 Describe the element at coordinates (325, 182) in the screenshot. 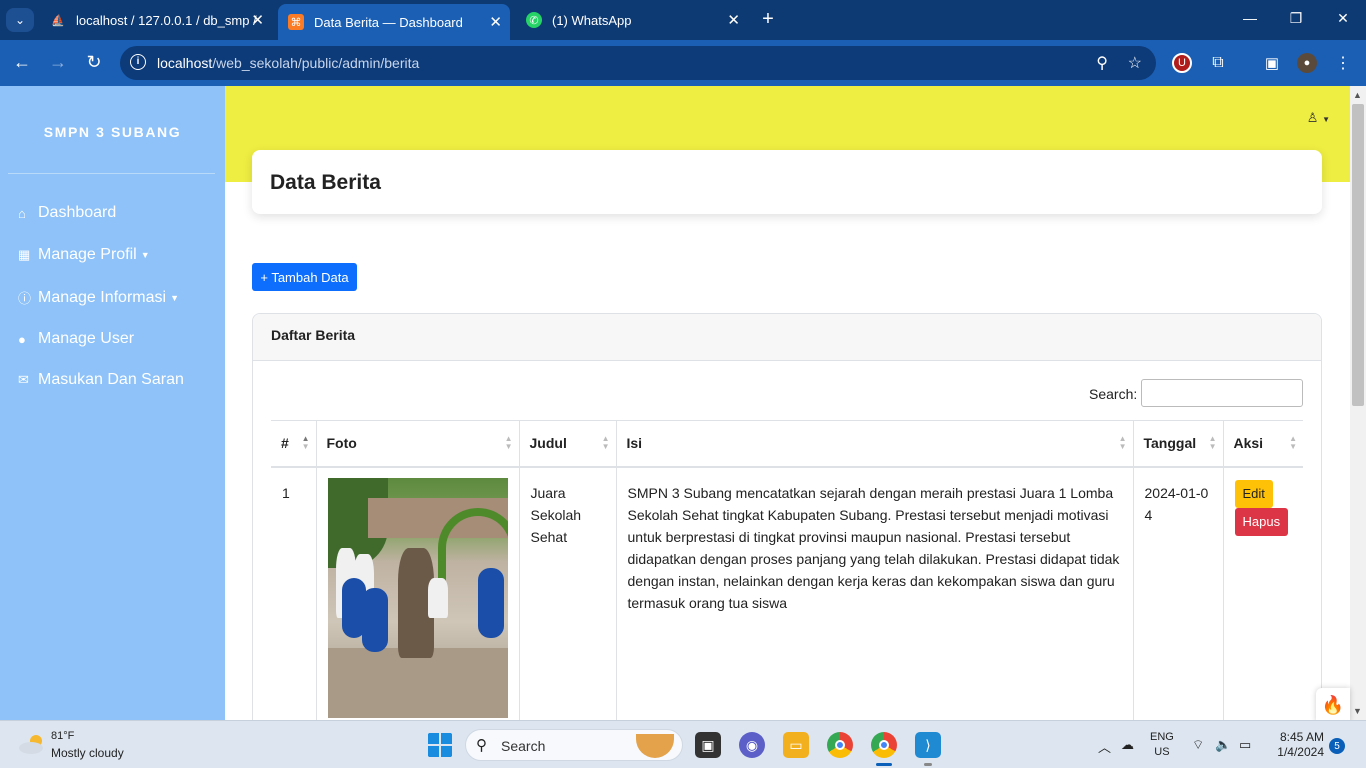

I see `page-title: Data Berita` at that location.